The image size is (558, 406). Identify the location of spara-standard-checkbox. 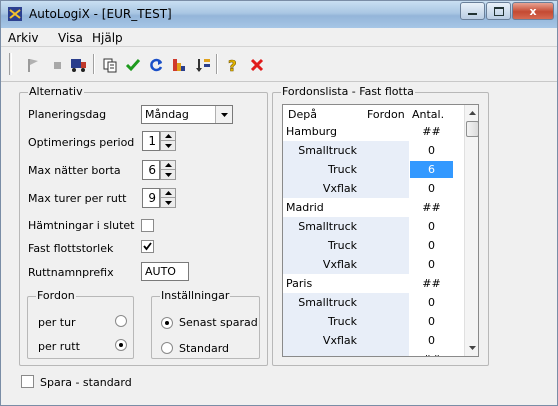
(27, 381).